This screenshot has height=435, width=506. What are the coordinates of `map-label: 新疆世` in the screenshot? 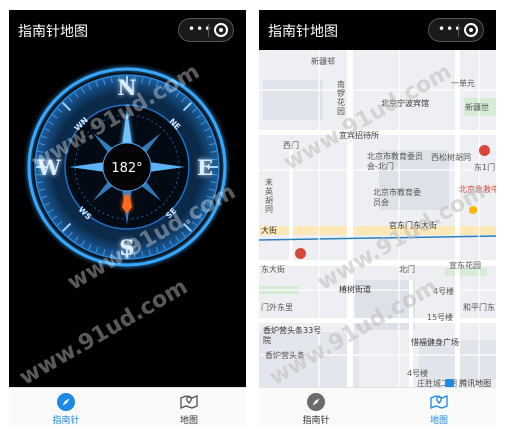 It's located at (477, 107).